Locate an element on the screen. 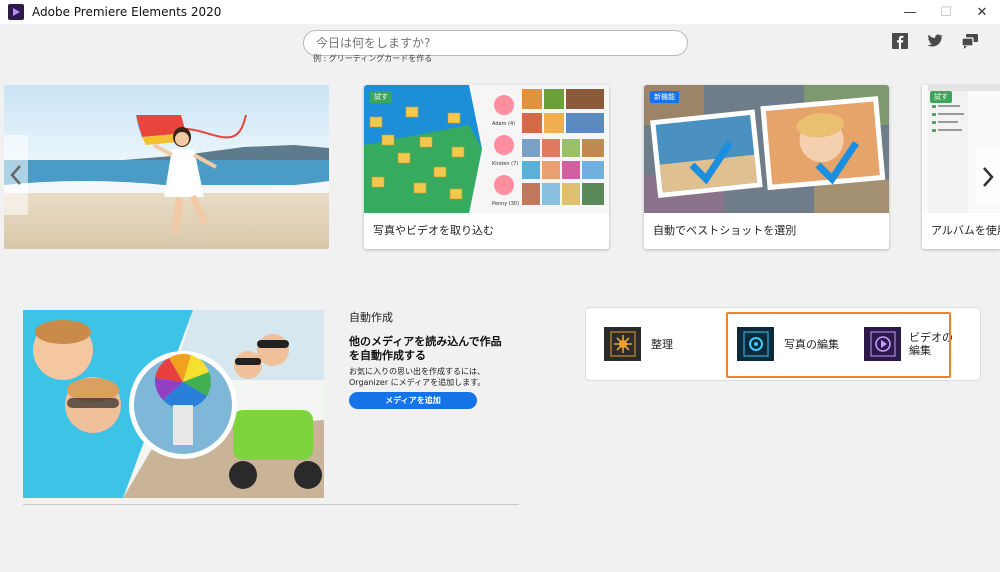  carousel-next-button is located at coordinates (988, 177).